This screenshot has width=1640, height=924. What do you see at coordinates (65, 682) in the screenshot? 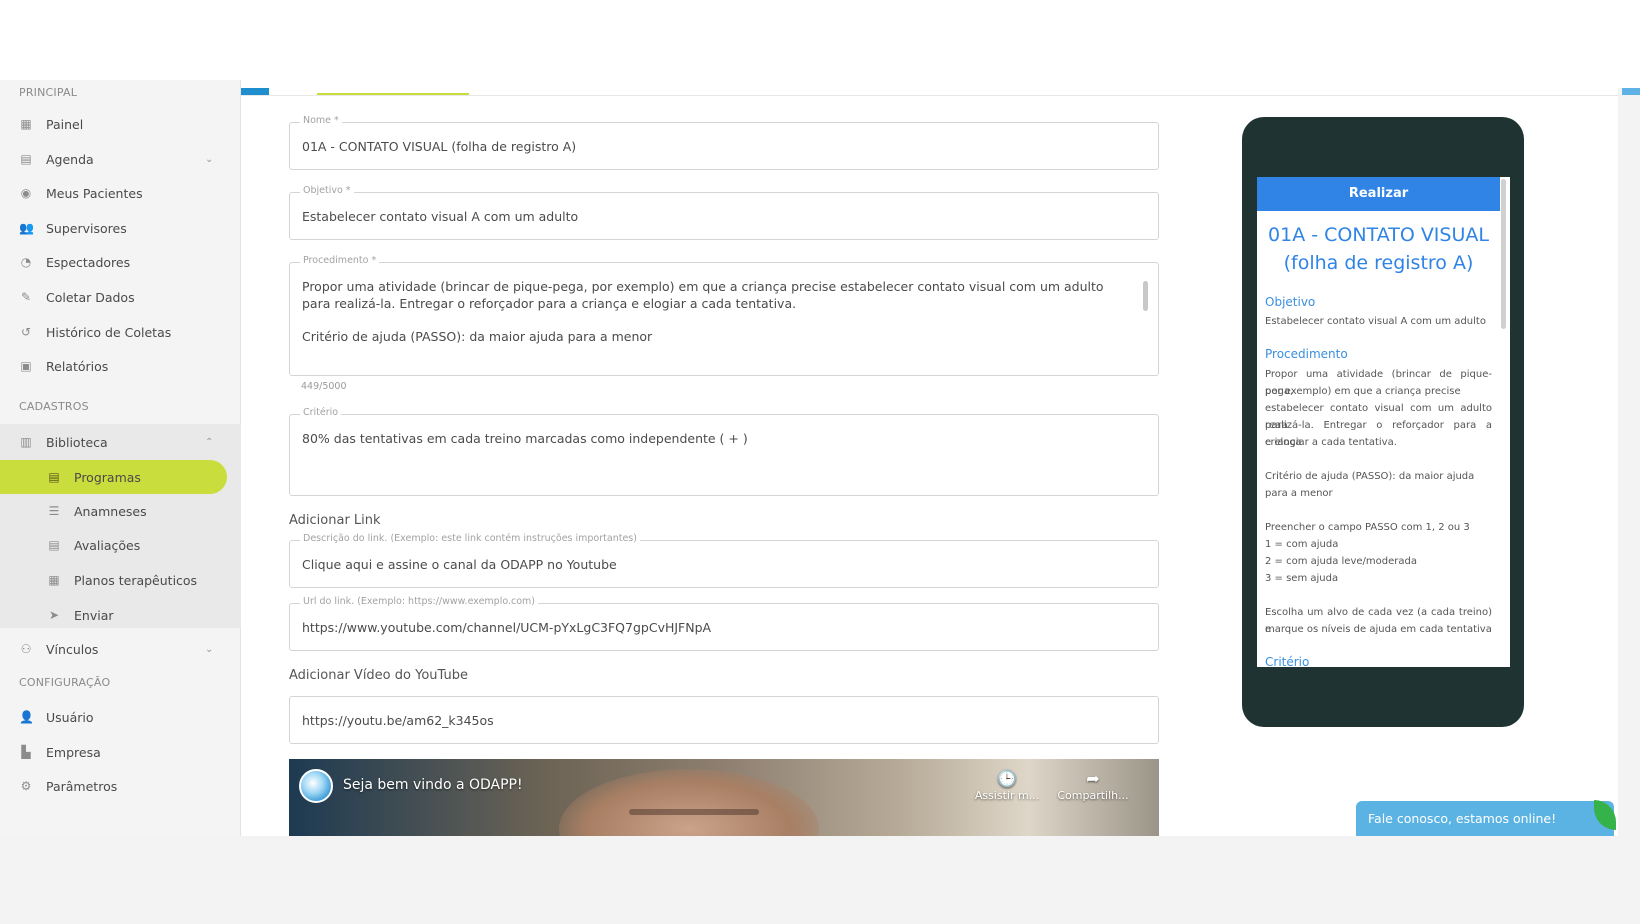
I see `section-configuracao: CONFIGURAÇÃO` at bounding box center [65, 682].